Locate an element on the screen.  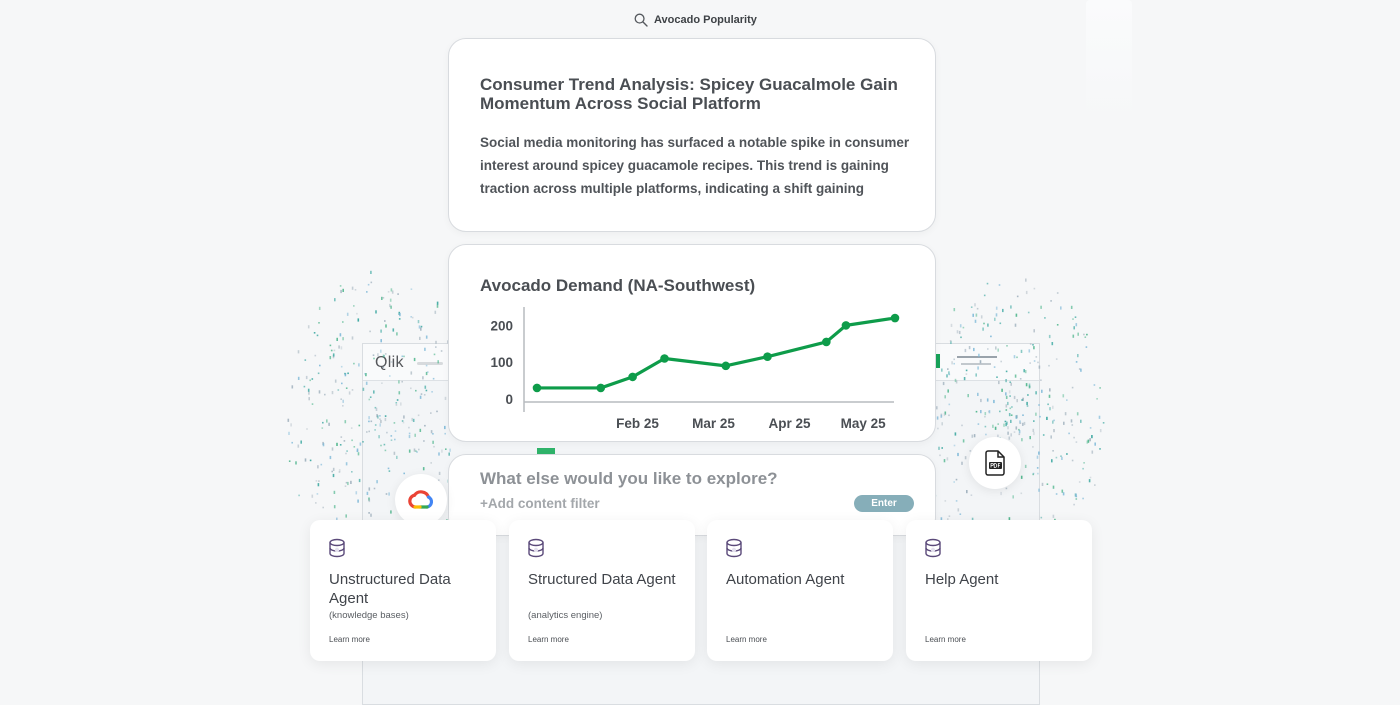
google-cloud-source is located at coordinates (421, 500).